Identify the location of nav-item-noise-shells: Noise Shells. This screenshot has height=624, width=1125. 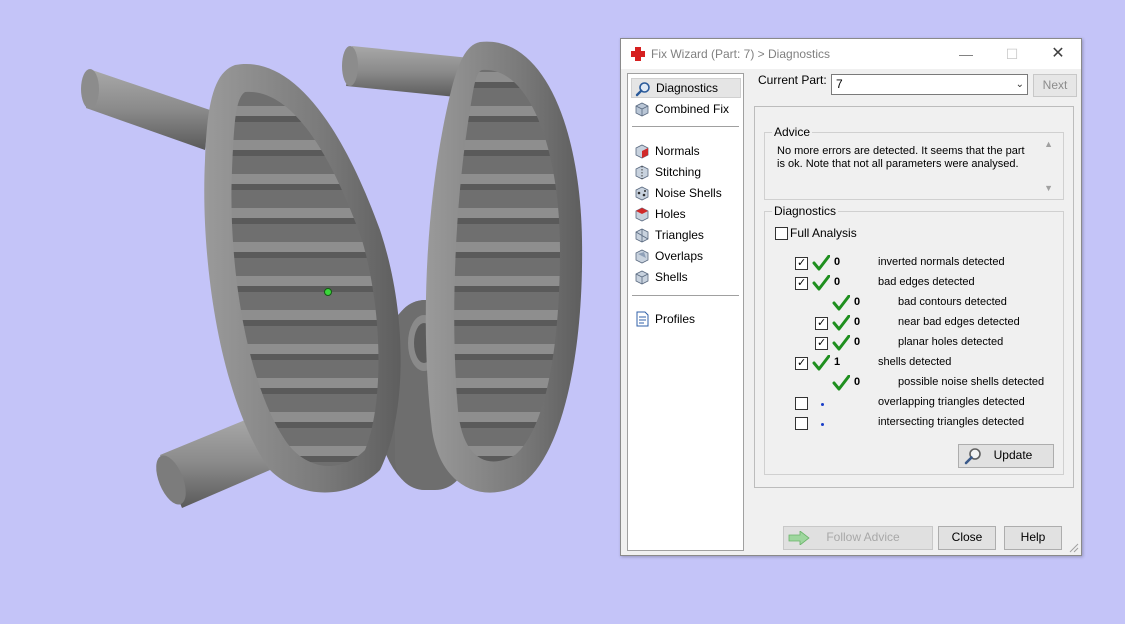
(686, 193).